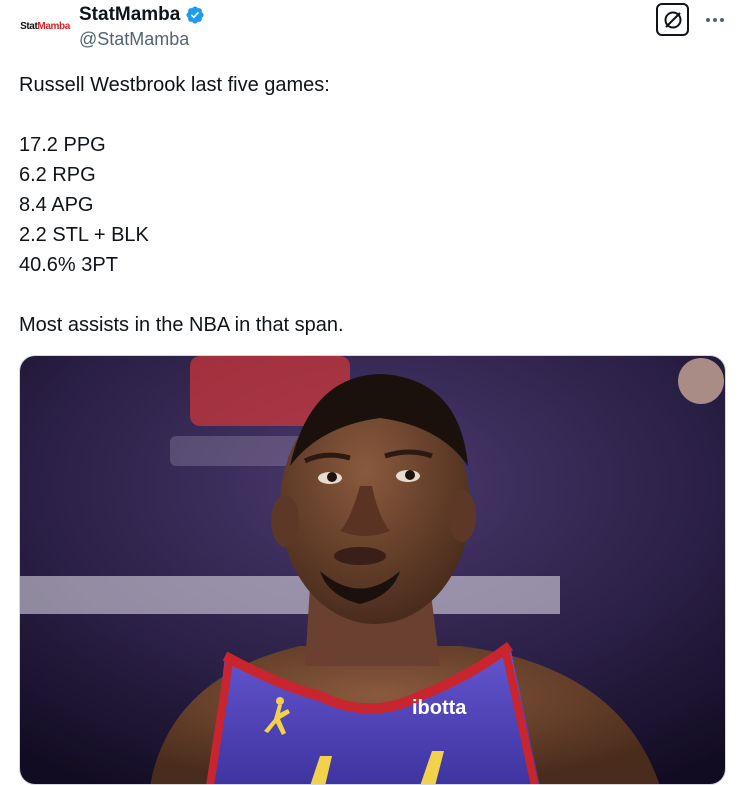 The width and height of the screenshot is (747, 785). What do you see at coordinates (129, 15) in the screenshot?
I see `display-name: StatMamba` at bounding box center [129, 15].